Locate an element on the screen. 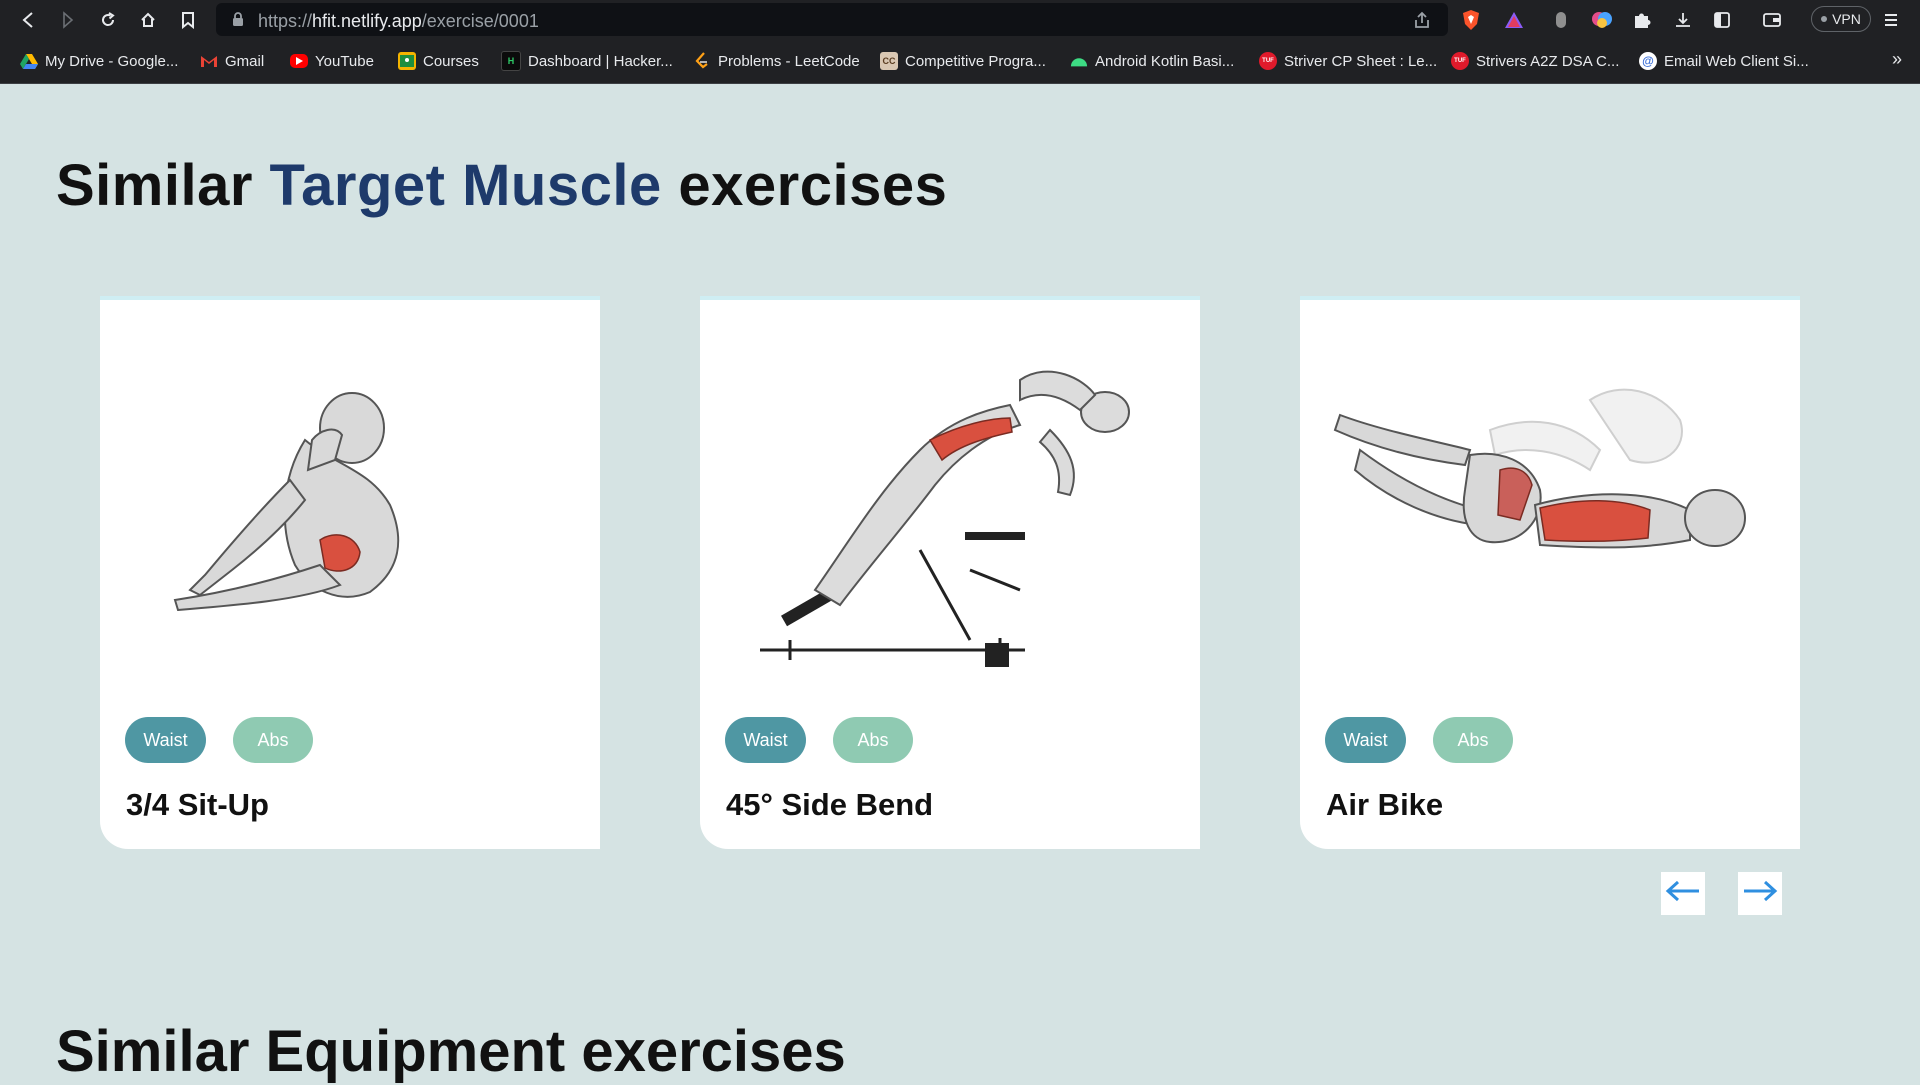 Image resolution: width=1920 pixels, height=1085 pixels. extension-brain-icon is located at coordinates (1602, 20).